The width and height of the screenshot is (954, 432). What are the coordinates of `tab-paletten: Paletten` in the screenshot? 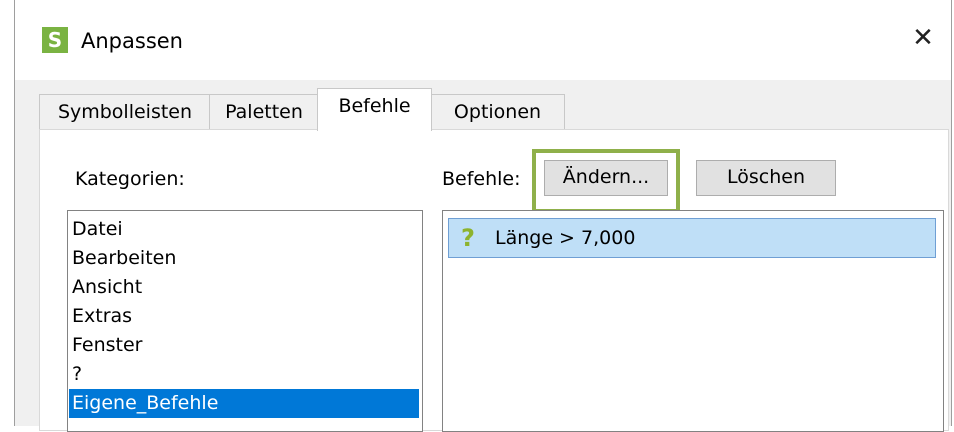 It's located at (264, 111).